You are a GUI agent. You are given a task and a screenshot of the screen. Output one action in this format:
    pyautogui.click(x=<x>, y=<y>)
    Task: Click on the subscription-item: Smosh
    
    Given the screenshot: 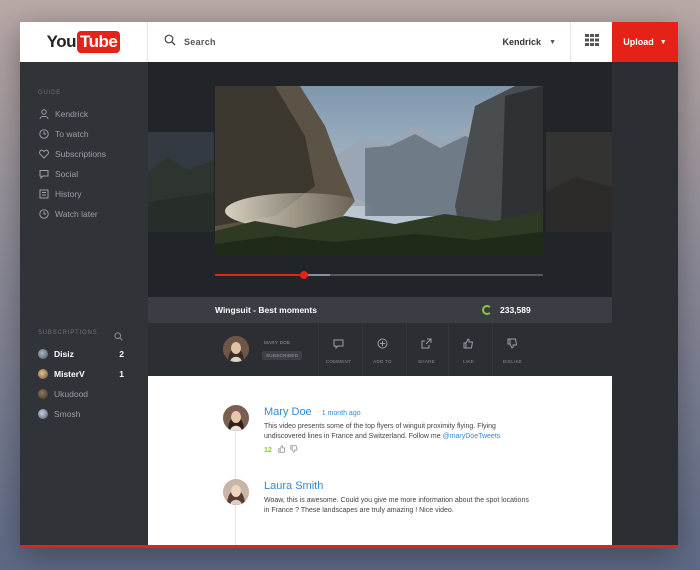 What is the action you would take?
    pyautogui.click(x=81, y=414)
    